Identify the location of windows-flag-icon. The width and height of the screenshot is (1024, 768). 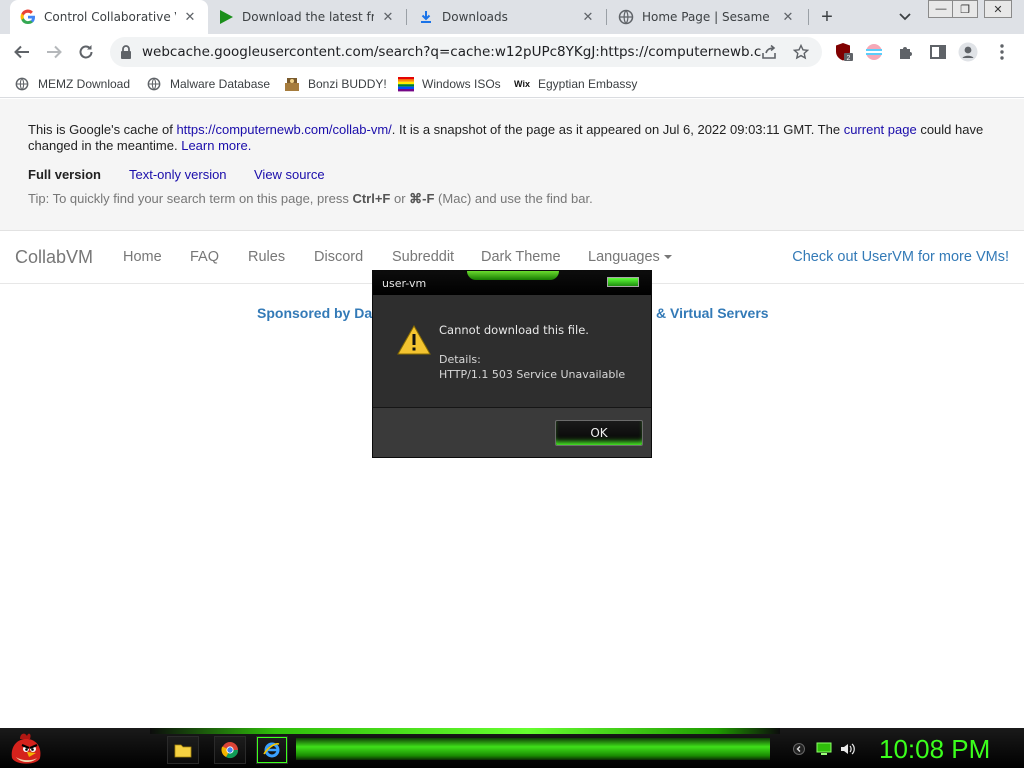
(406, 84).